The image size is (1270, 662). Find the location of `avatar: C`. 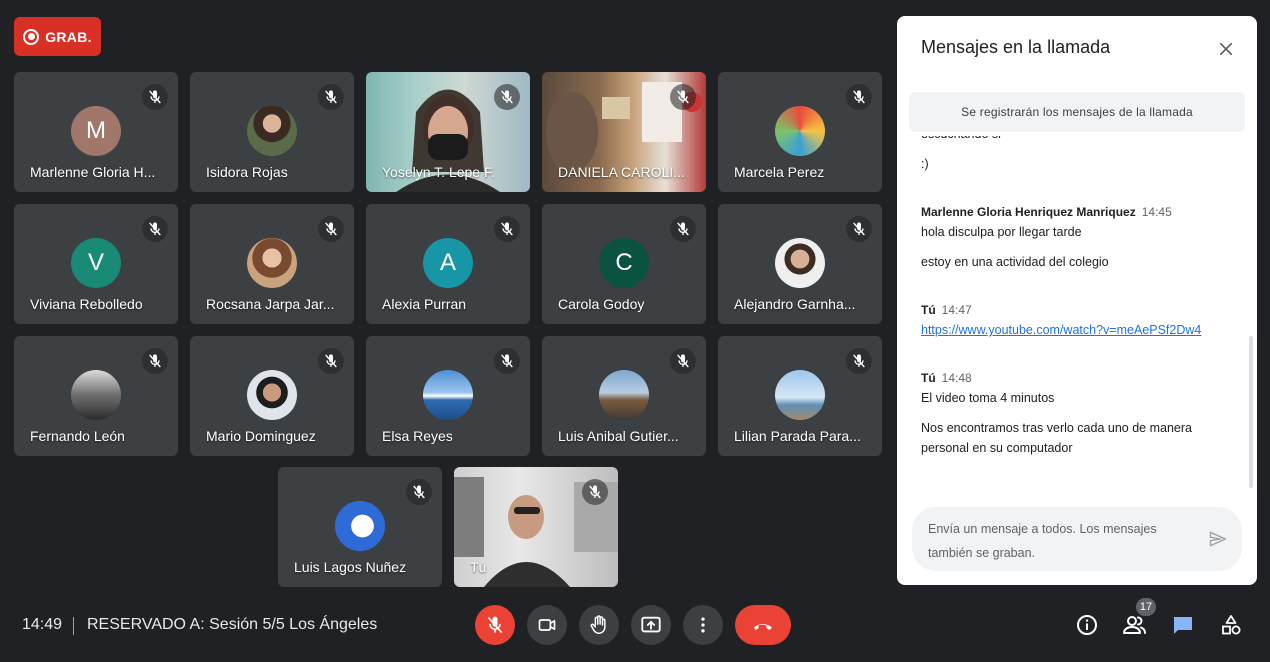

avatar: C is located at coordinates (624, 263).